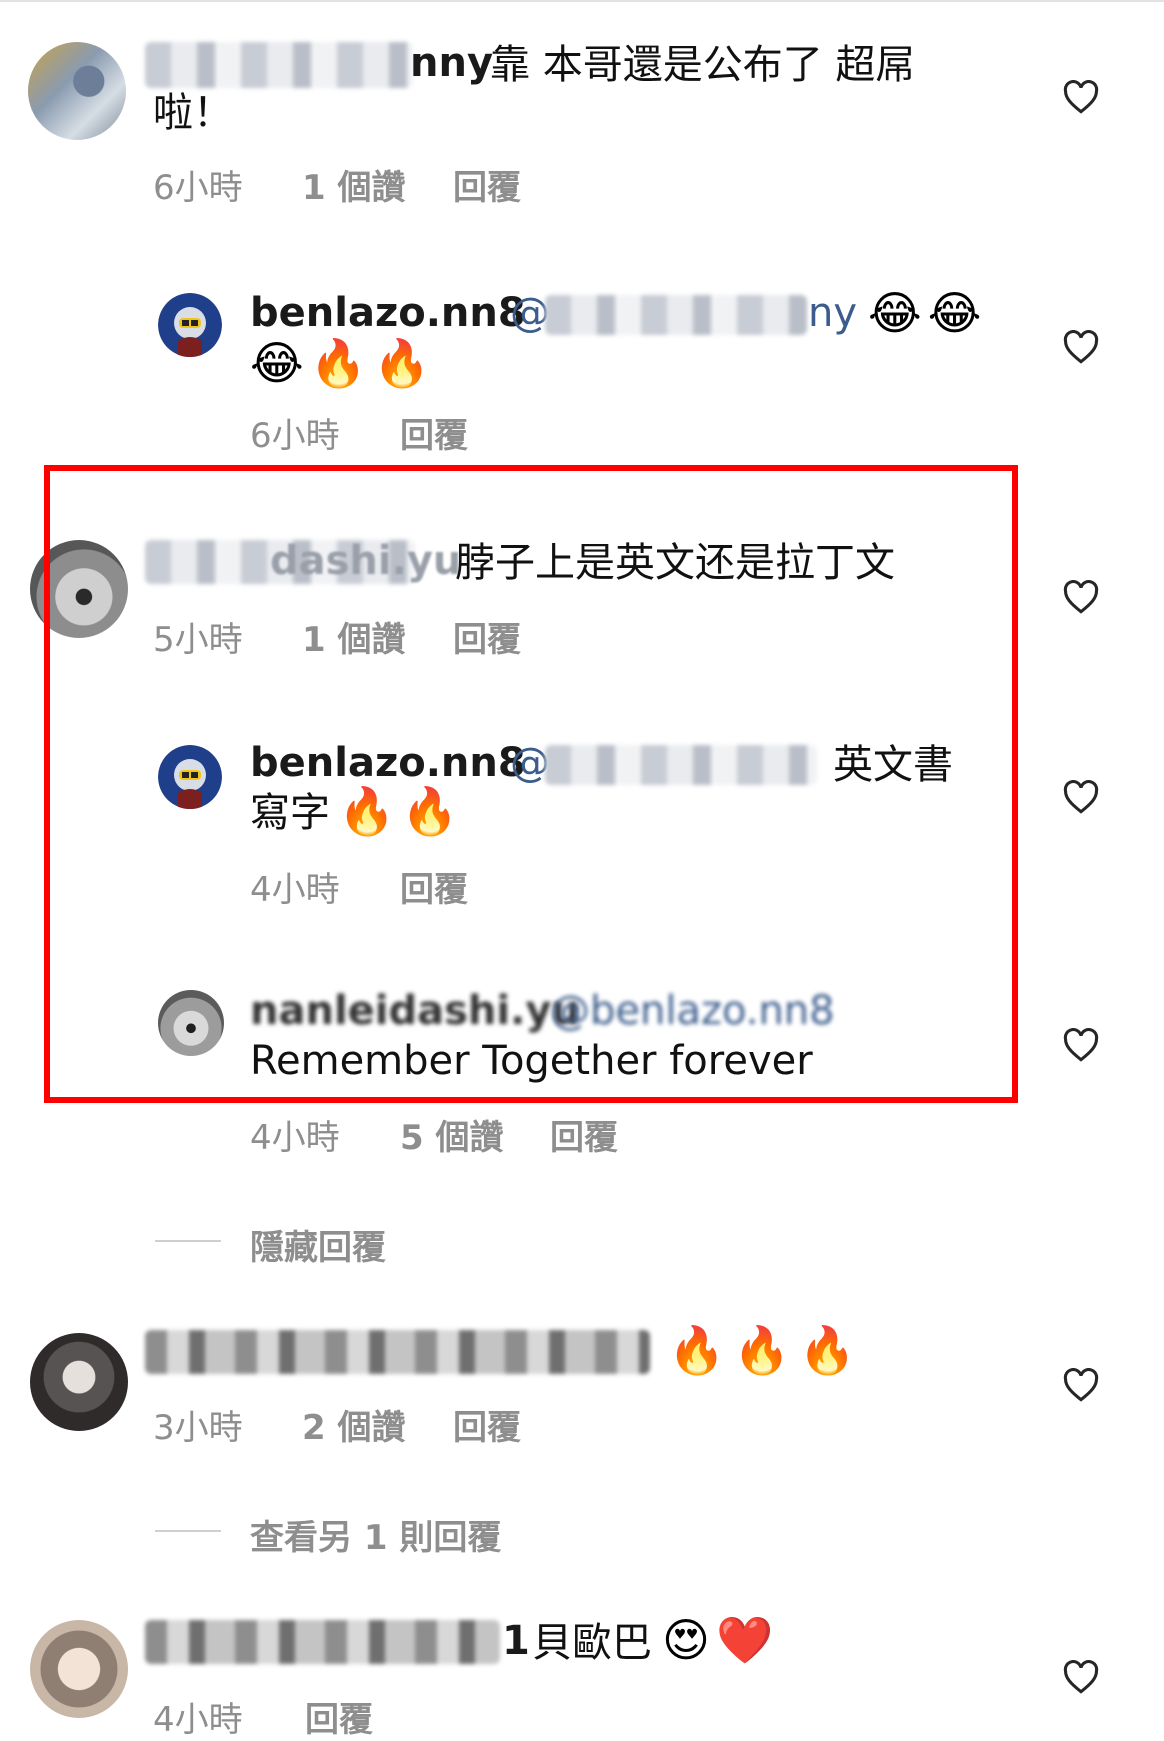  What do you see at coordinates (318, 1244) in the screenshot?
I see `hide-replies-button: 隱藏回覆` at bounding box center [318, 1244].